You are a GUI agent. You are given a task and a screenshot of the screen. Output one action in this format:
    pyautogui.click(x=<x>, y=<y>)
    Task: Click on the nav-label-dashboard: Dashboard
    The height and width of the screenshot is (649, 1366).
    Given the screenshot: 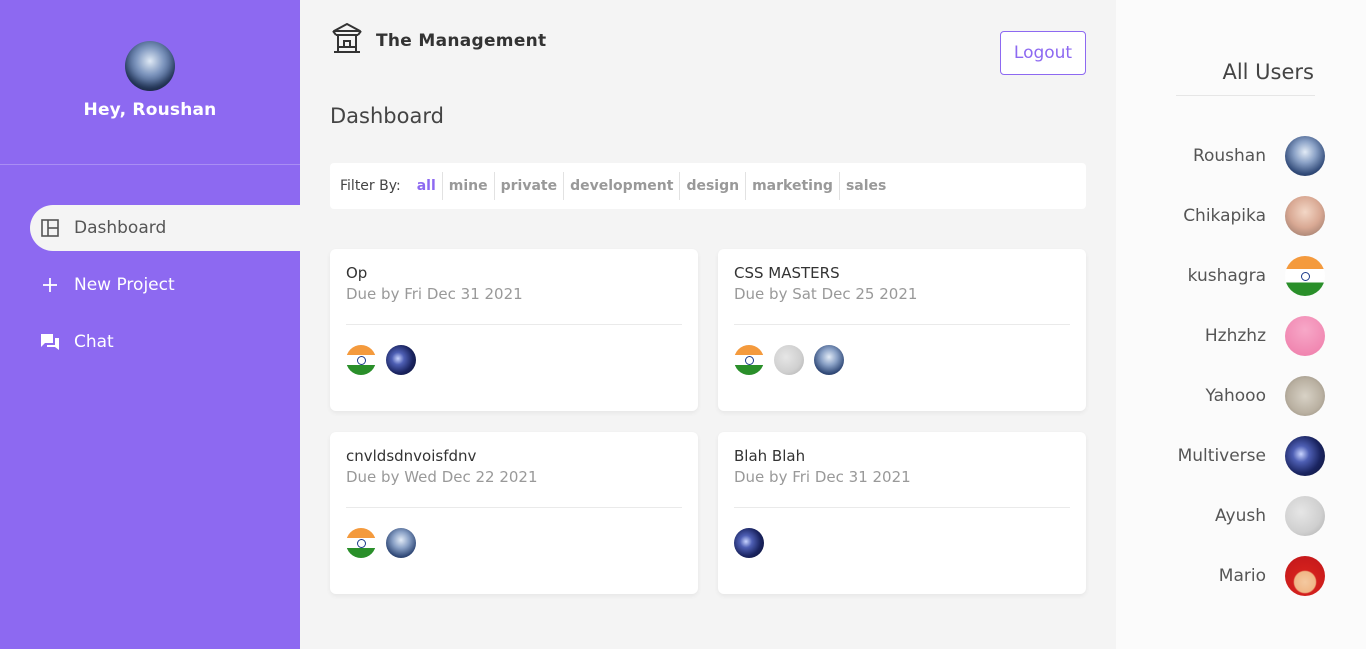 What is the action you would take?
    pyautogui.click(x=120, y=228)
    